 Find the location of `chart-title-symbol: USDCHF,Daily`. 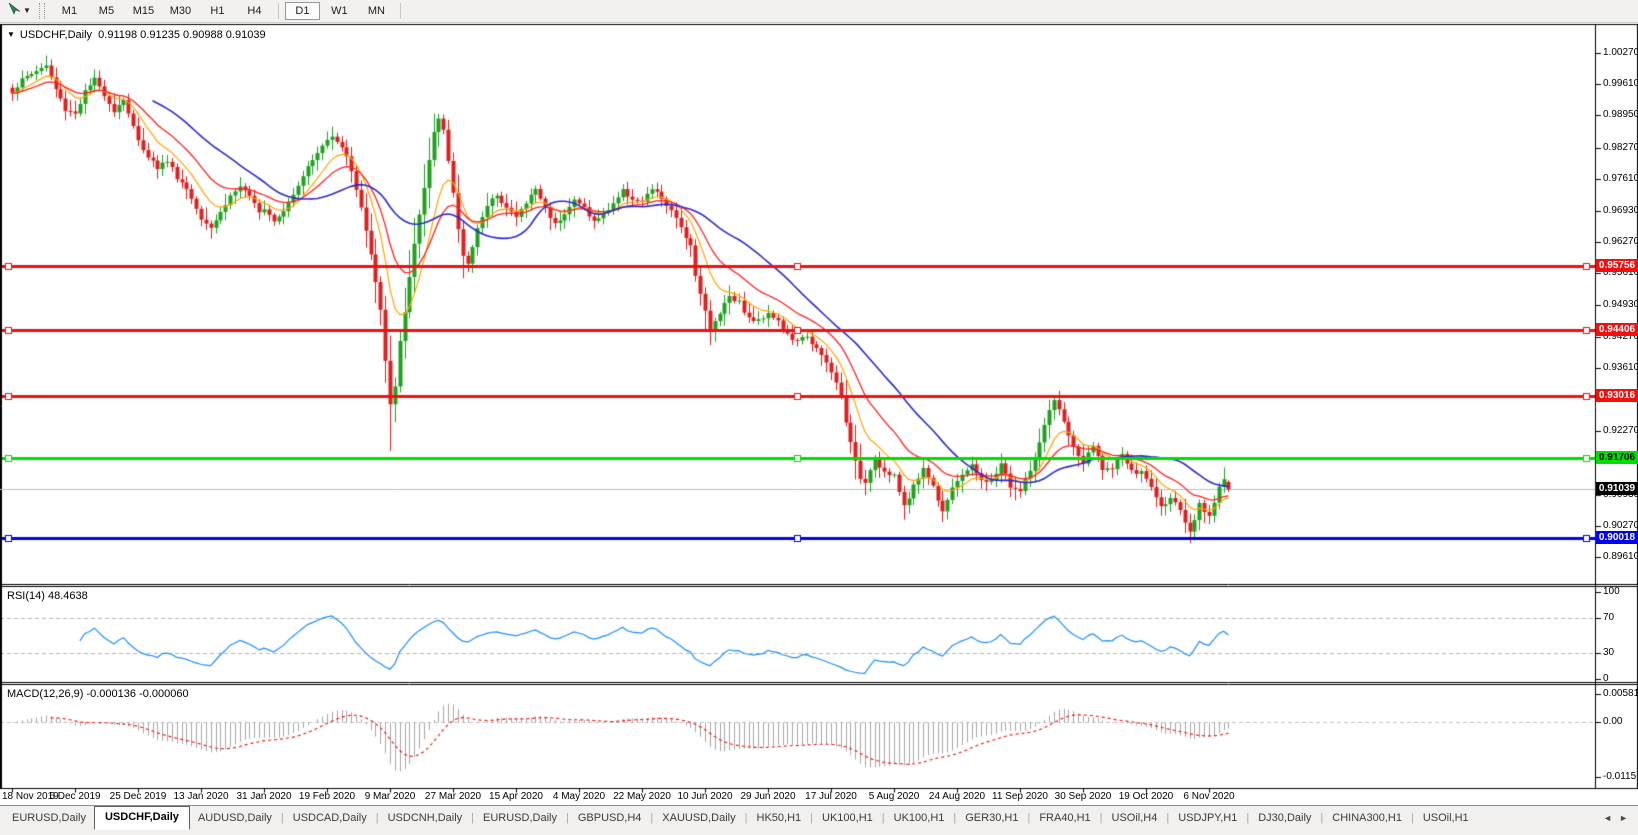

chart-title-symbol: USDCHF,Daily is located at coordinates (56, 35).